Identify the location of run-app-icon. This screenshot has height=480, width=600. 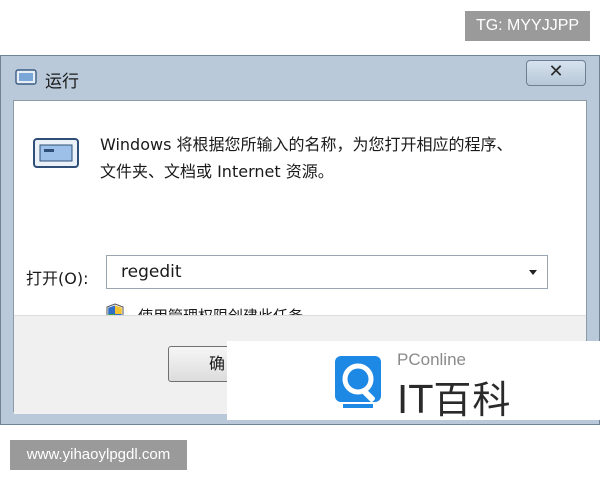
(26, 77).